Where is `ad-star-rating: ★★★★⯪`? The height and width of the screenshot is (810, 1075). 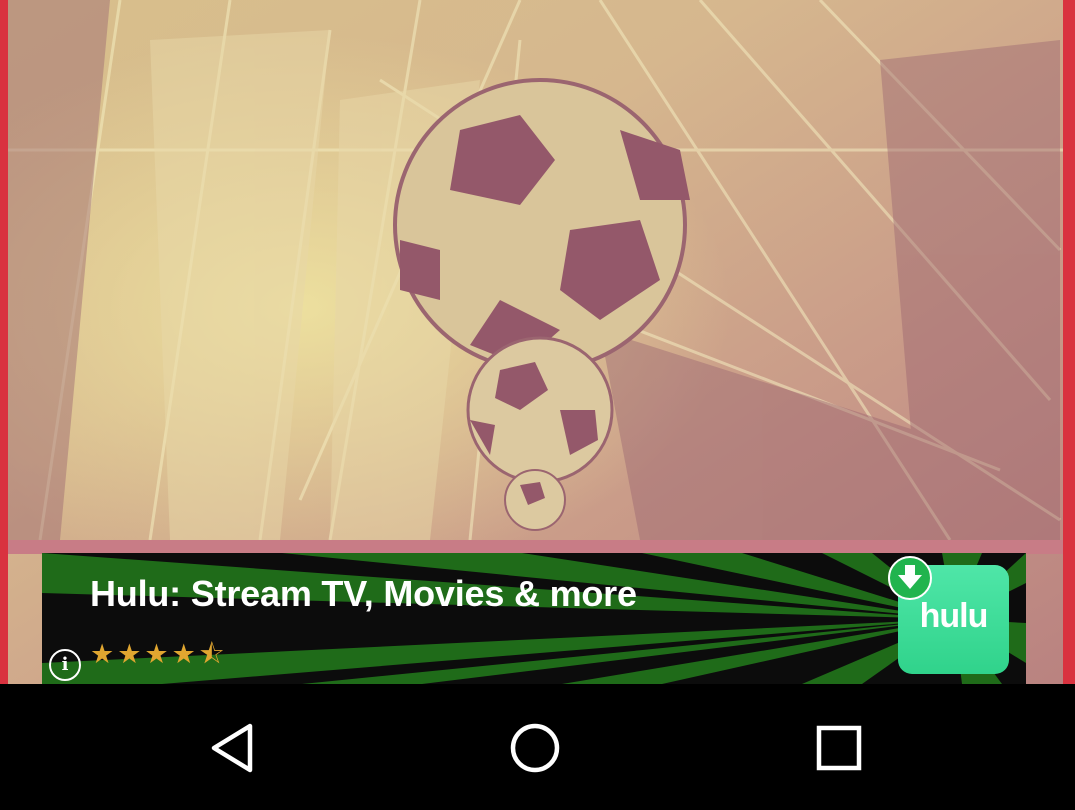
ad-star-rating: ★★★★⯪ is located at coordinates (159, 654).